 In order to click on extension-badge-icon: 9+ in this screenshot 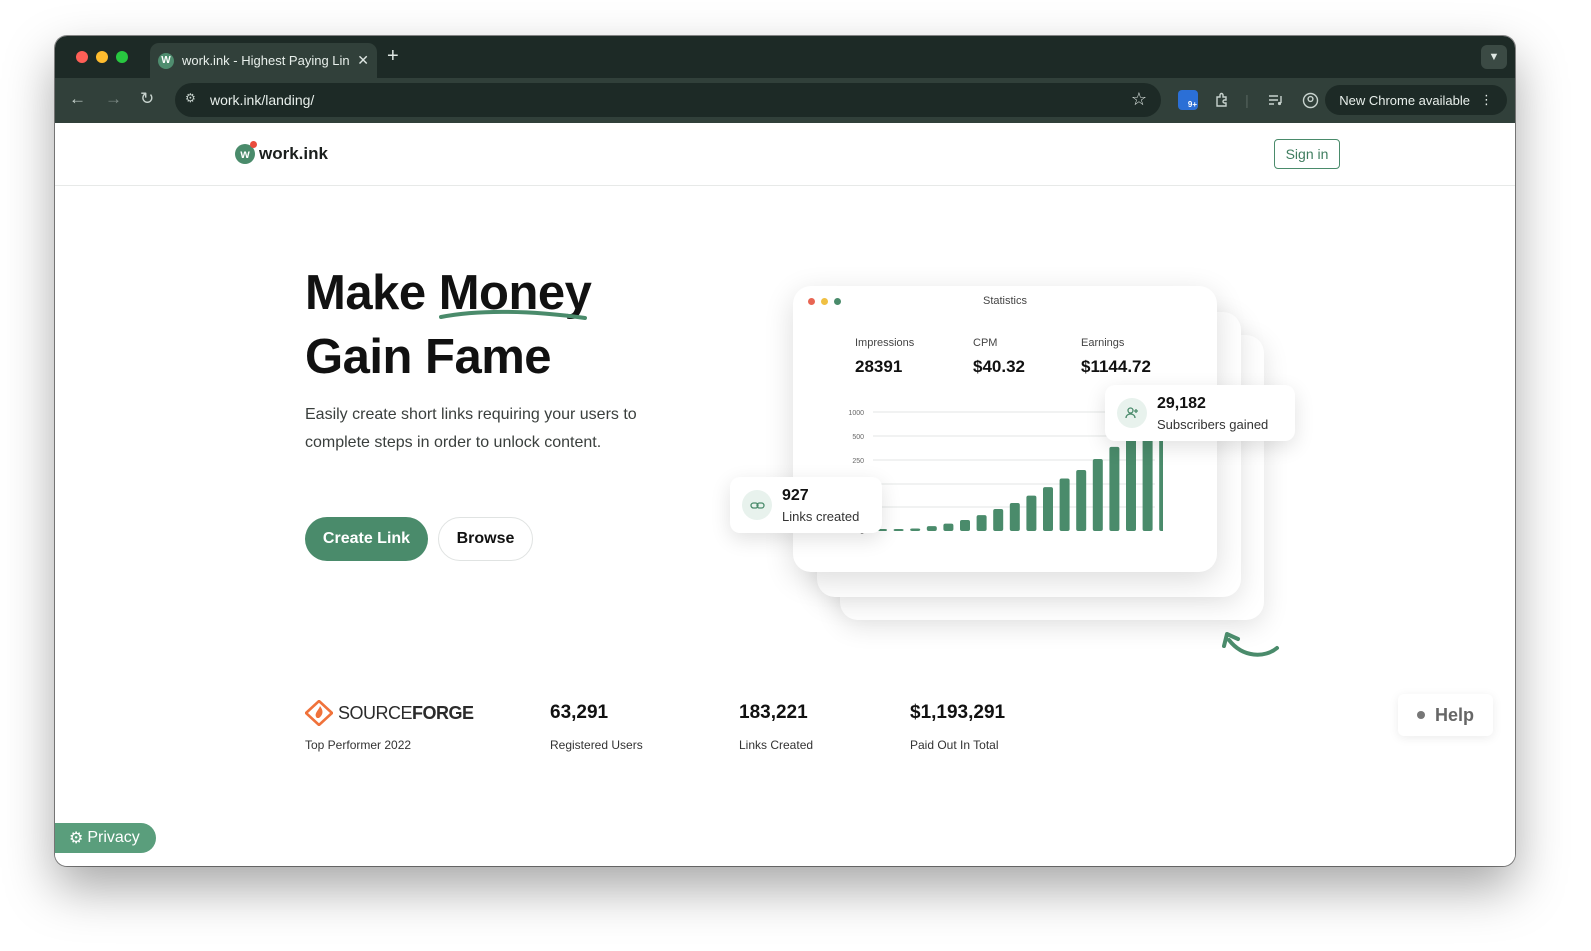, I will do `click(1188, 100)`.